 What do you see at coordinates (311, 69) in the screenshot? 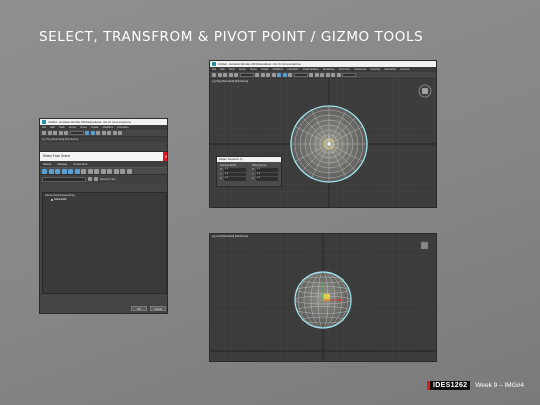
I see `menu-graph-editors: Graph Editors` at bounding box center [311, 69].